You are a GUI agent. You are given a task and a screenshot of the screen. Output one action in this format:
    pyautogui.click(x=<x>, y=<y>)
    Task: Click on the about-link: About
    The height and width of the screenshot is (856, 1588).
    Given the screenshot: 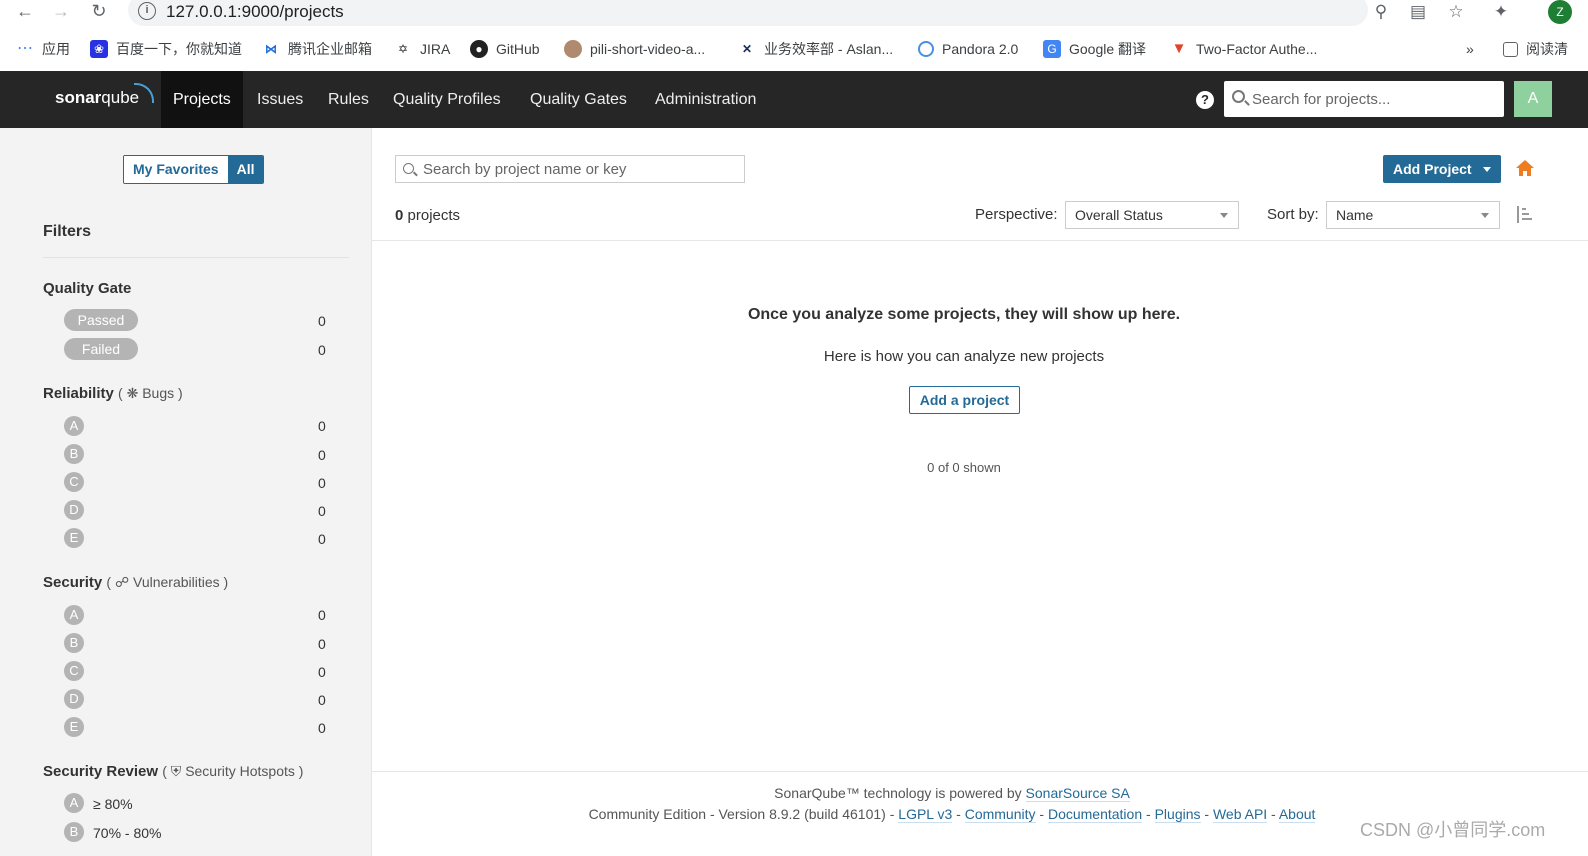 What is the action you would take?
    pyautogui.click(x=1297, y=814)
    